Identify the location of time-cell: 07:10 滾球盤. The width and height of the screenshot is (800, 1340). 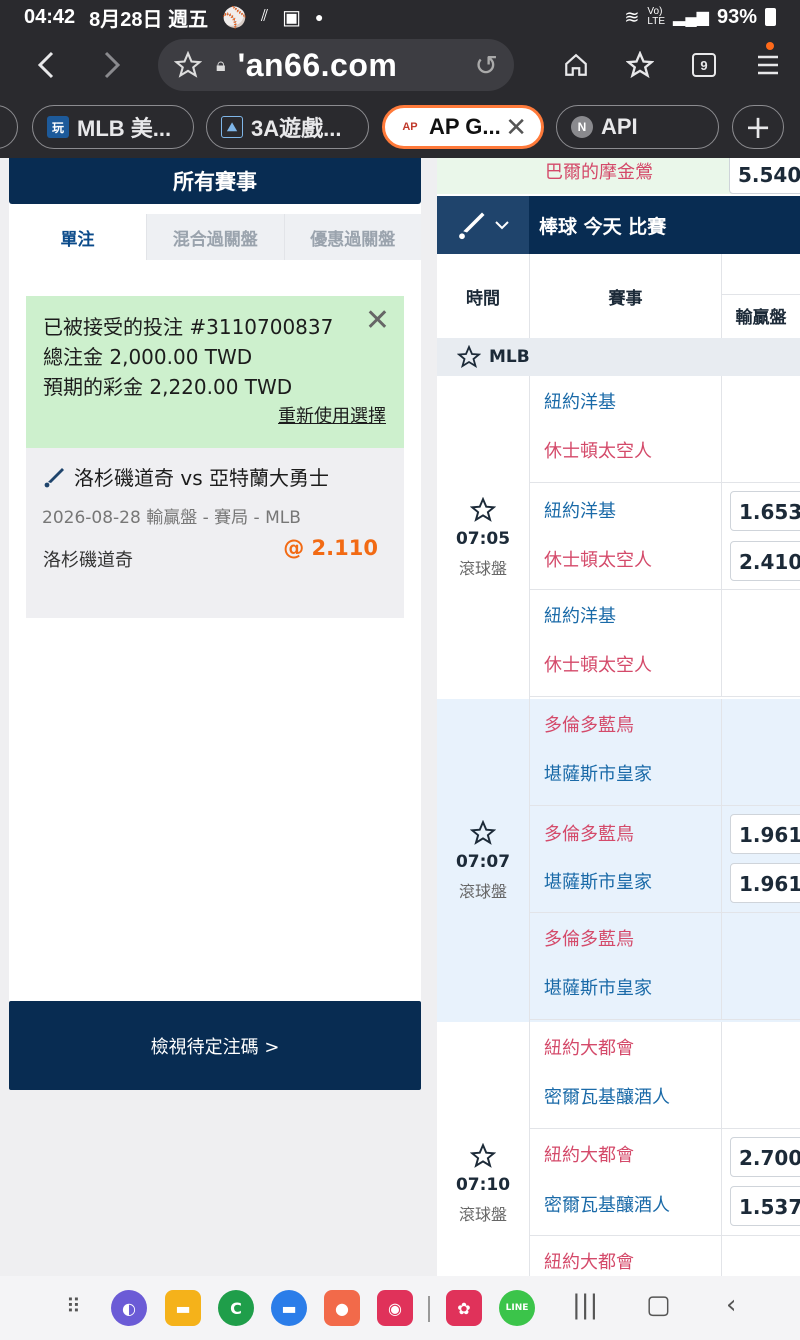
(483, 1149).